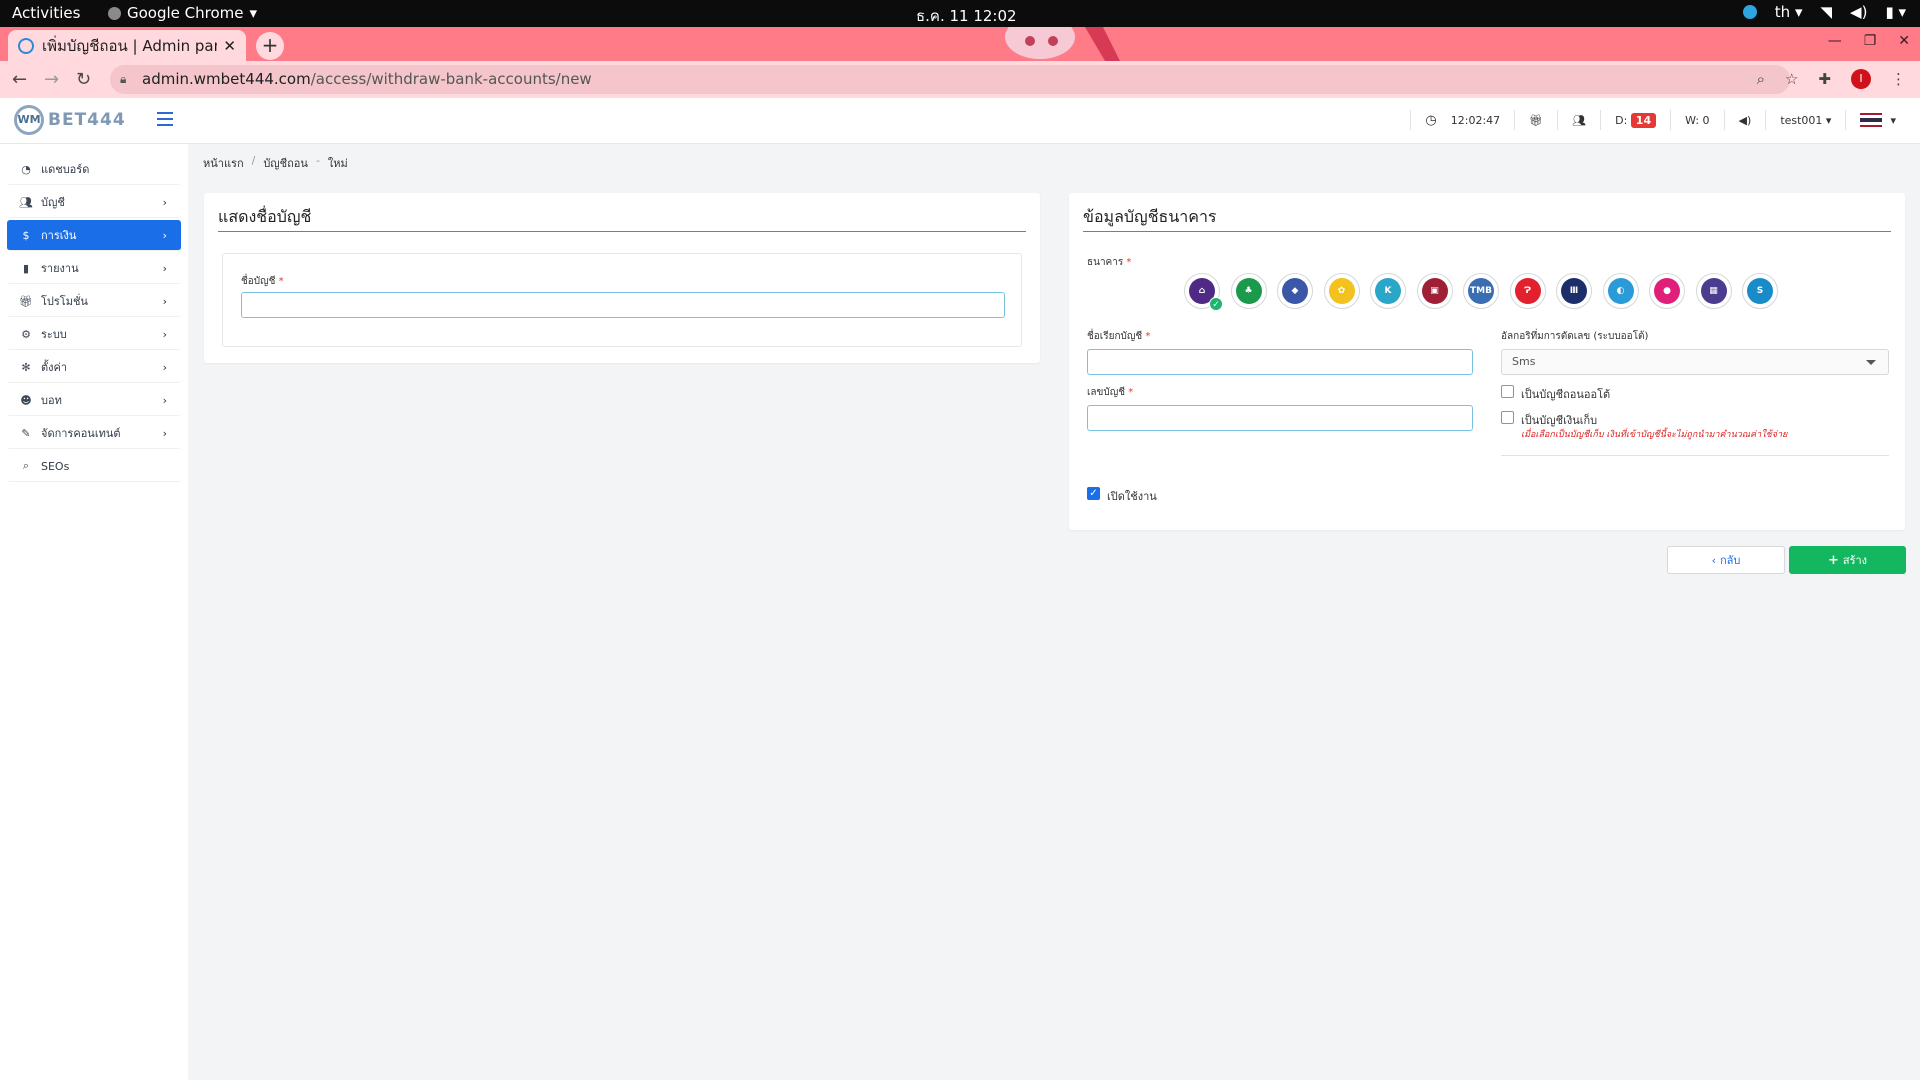 The image size is (1920, 1080). Describe the element at coordinates (960, 44) in the screenshot. I see `browser-tab-strip: เพิ่มบัญชีถอน | Admin panel ✕ + — ❐ ✕` at that location.